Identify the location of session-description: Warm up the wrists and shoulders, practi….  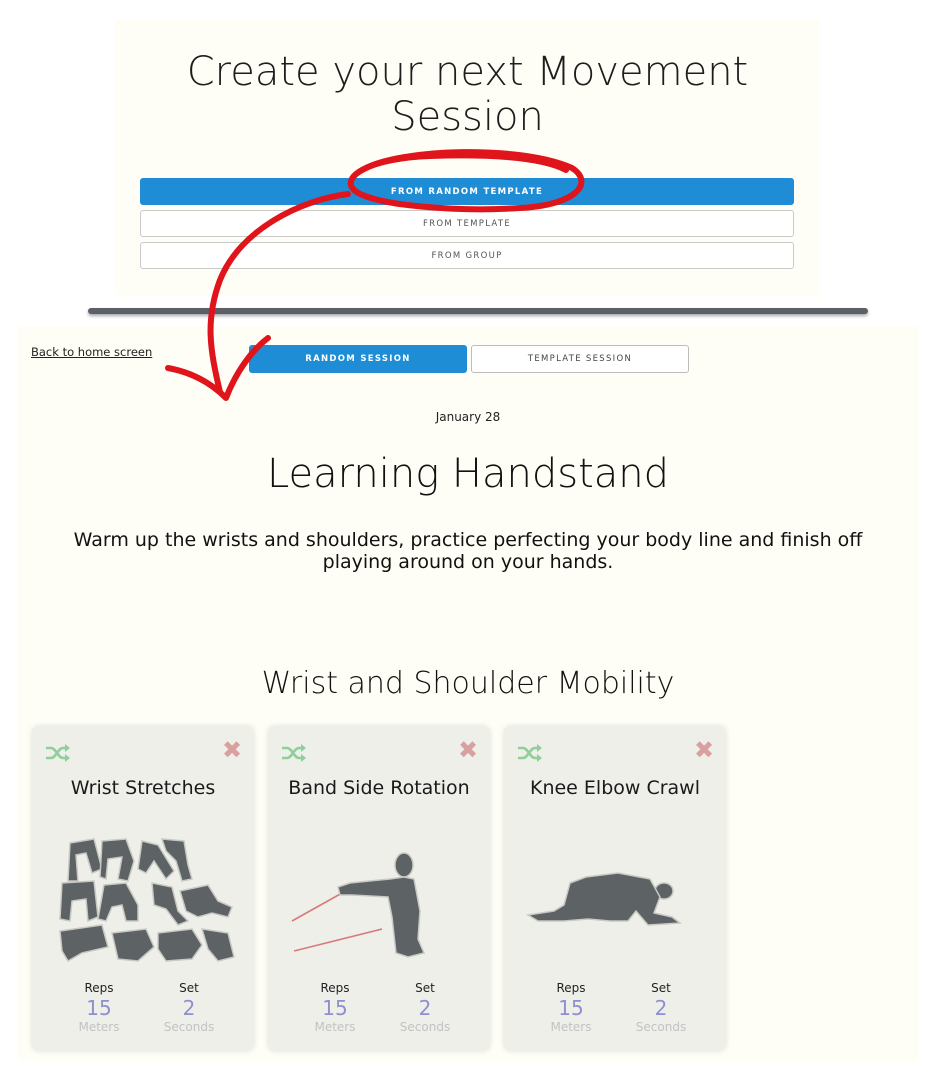
(468, 551).